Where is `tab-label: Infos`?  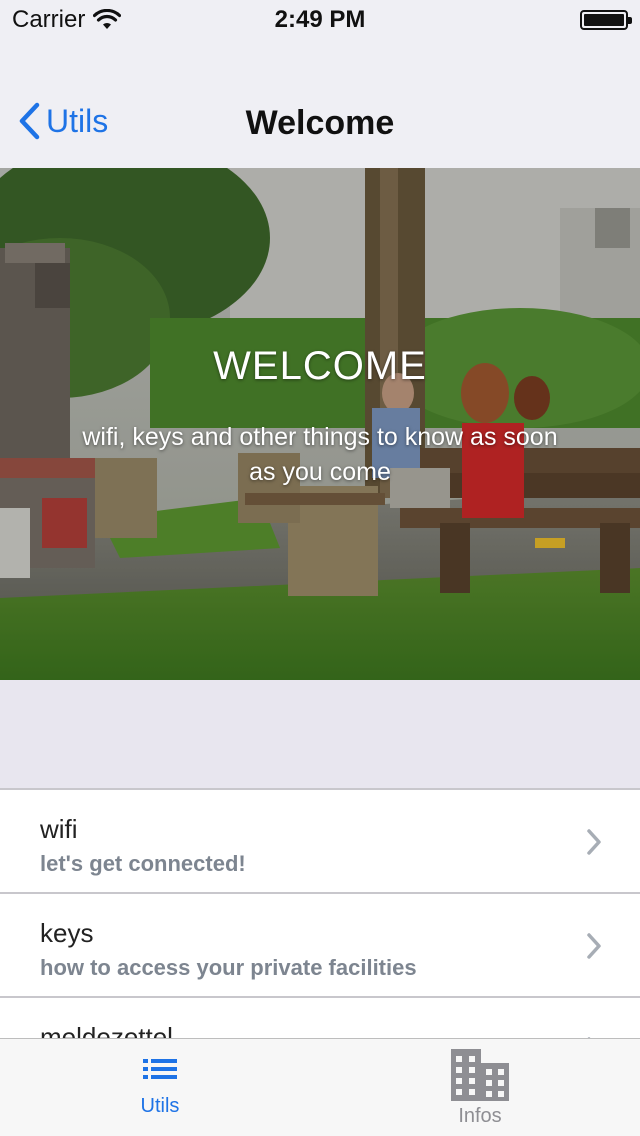 tab-label: Infos is located at coordinates (480, 1116).